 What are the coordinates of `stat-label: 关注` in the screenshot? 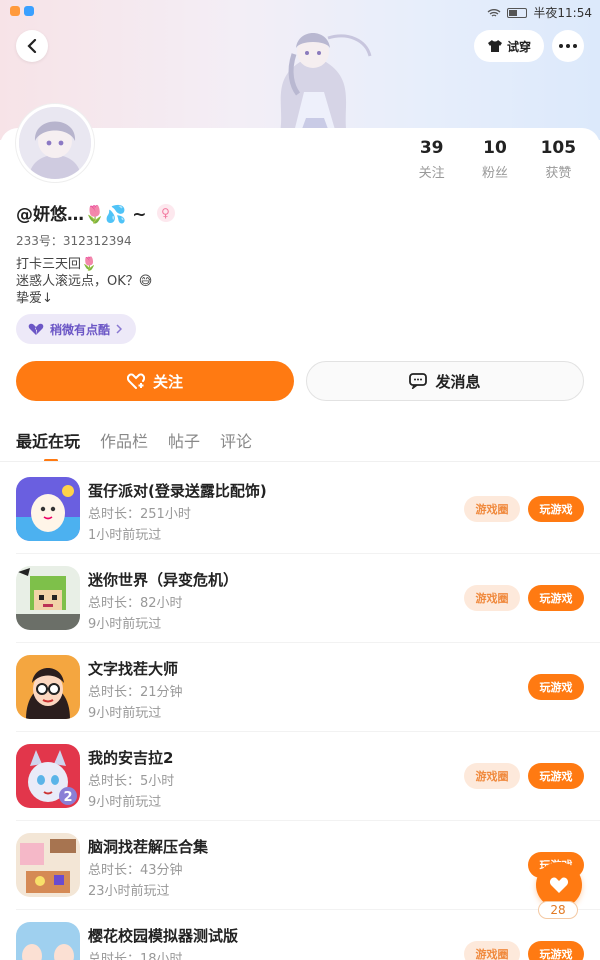 It's located at (431, 173).